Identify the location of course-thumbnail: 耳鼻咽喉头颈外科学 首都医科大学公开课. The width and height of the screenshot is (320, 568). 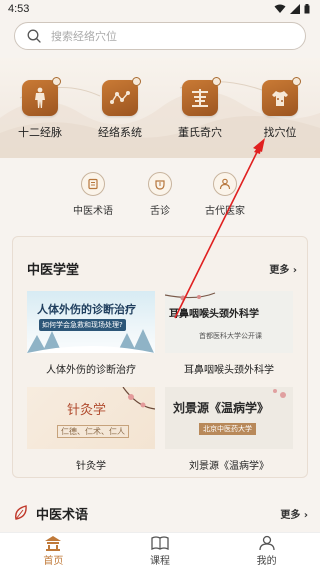
(229, 322).